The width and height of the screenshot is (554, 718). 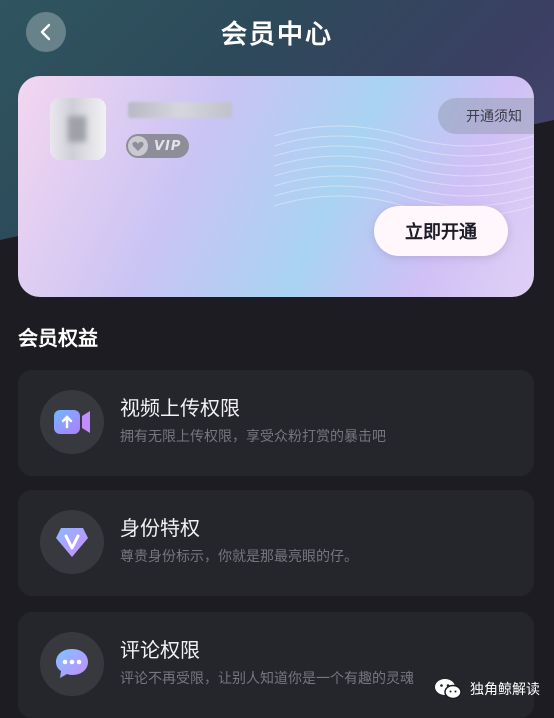 What do you see at coordinates (168, 146) in the screenshot?
I see `vip-label: VIP` at bounding box center [168, 146].